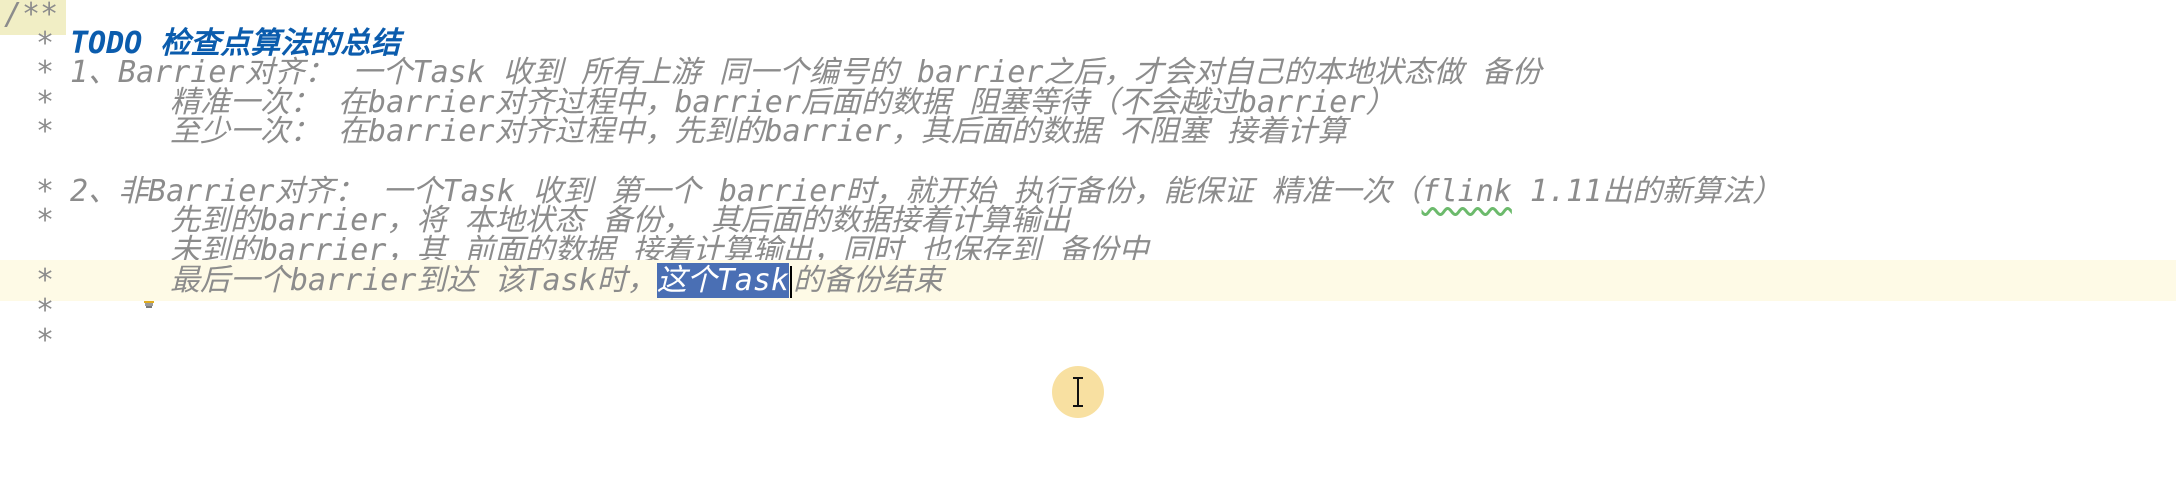 This screenshot has width=2176, height=484. What do you see at coordinates (1088, 340) in the screenshot?
I see `code-line-10: *` at bounding box center [1088, 340].